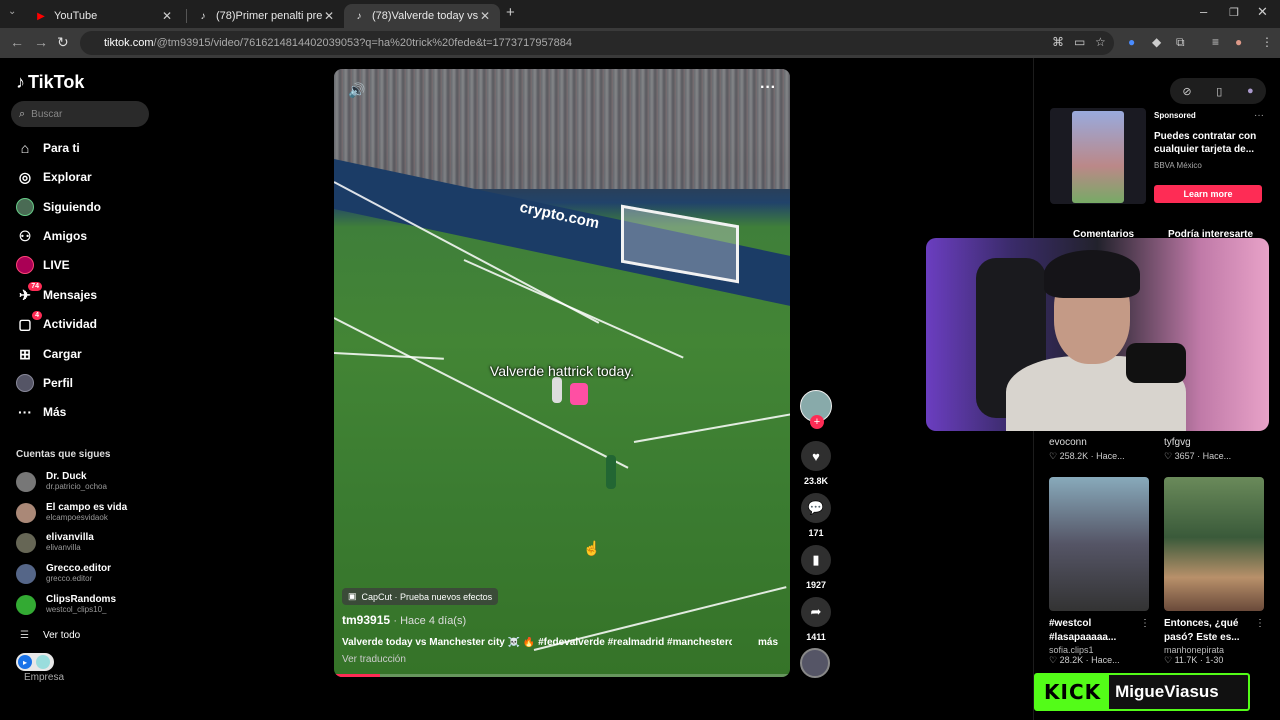  I want to click on streamer-hair, so click(1092, 274).